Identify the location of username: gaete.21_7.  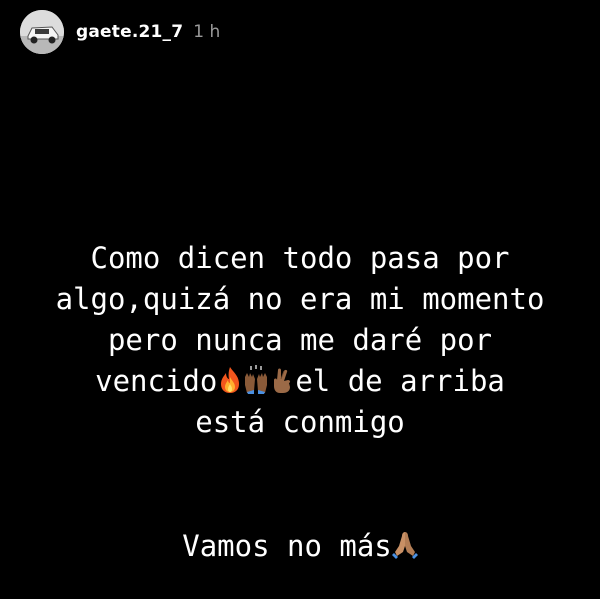
(129, 32).